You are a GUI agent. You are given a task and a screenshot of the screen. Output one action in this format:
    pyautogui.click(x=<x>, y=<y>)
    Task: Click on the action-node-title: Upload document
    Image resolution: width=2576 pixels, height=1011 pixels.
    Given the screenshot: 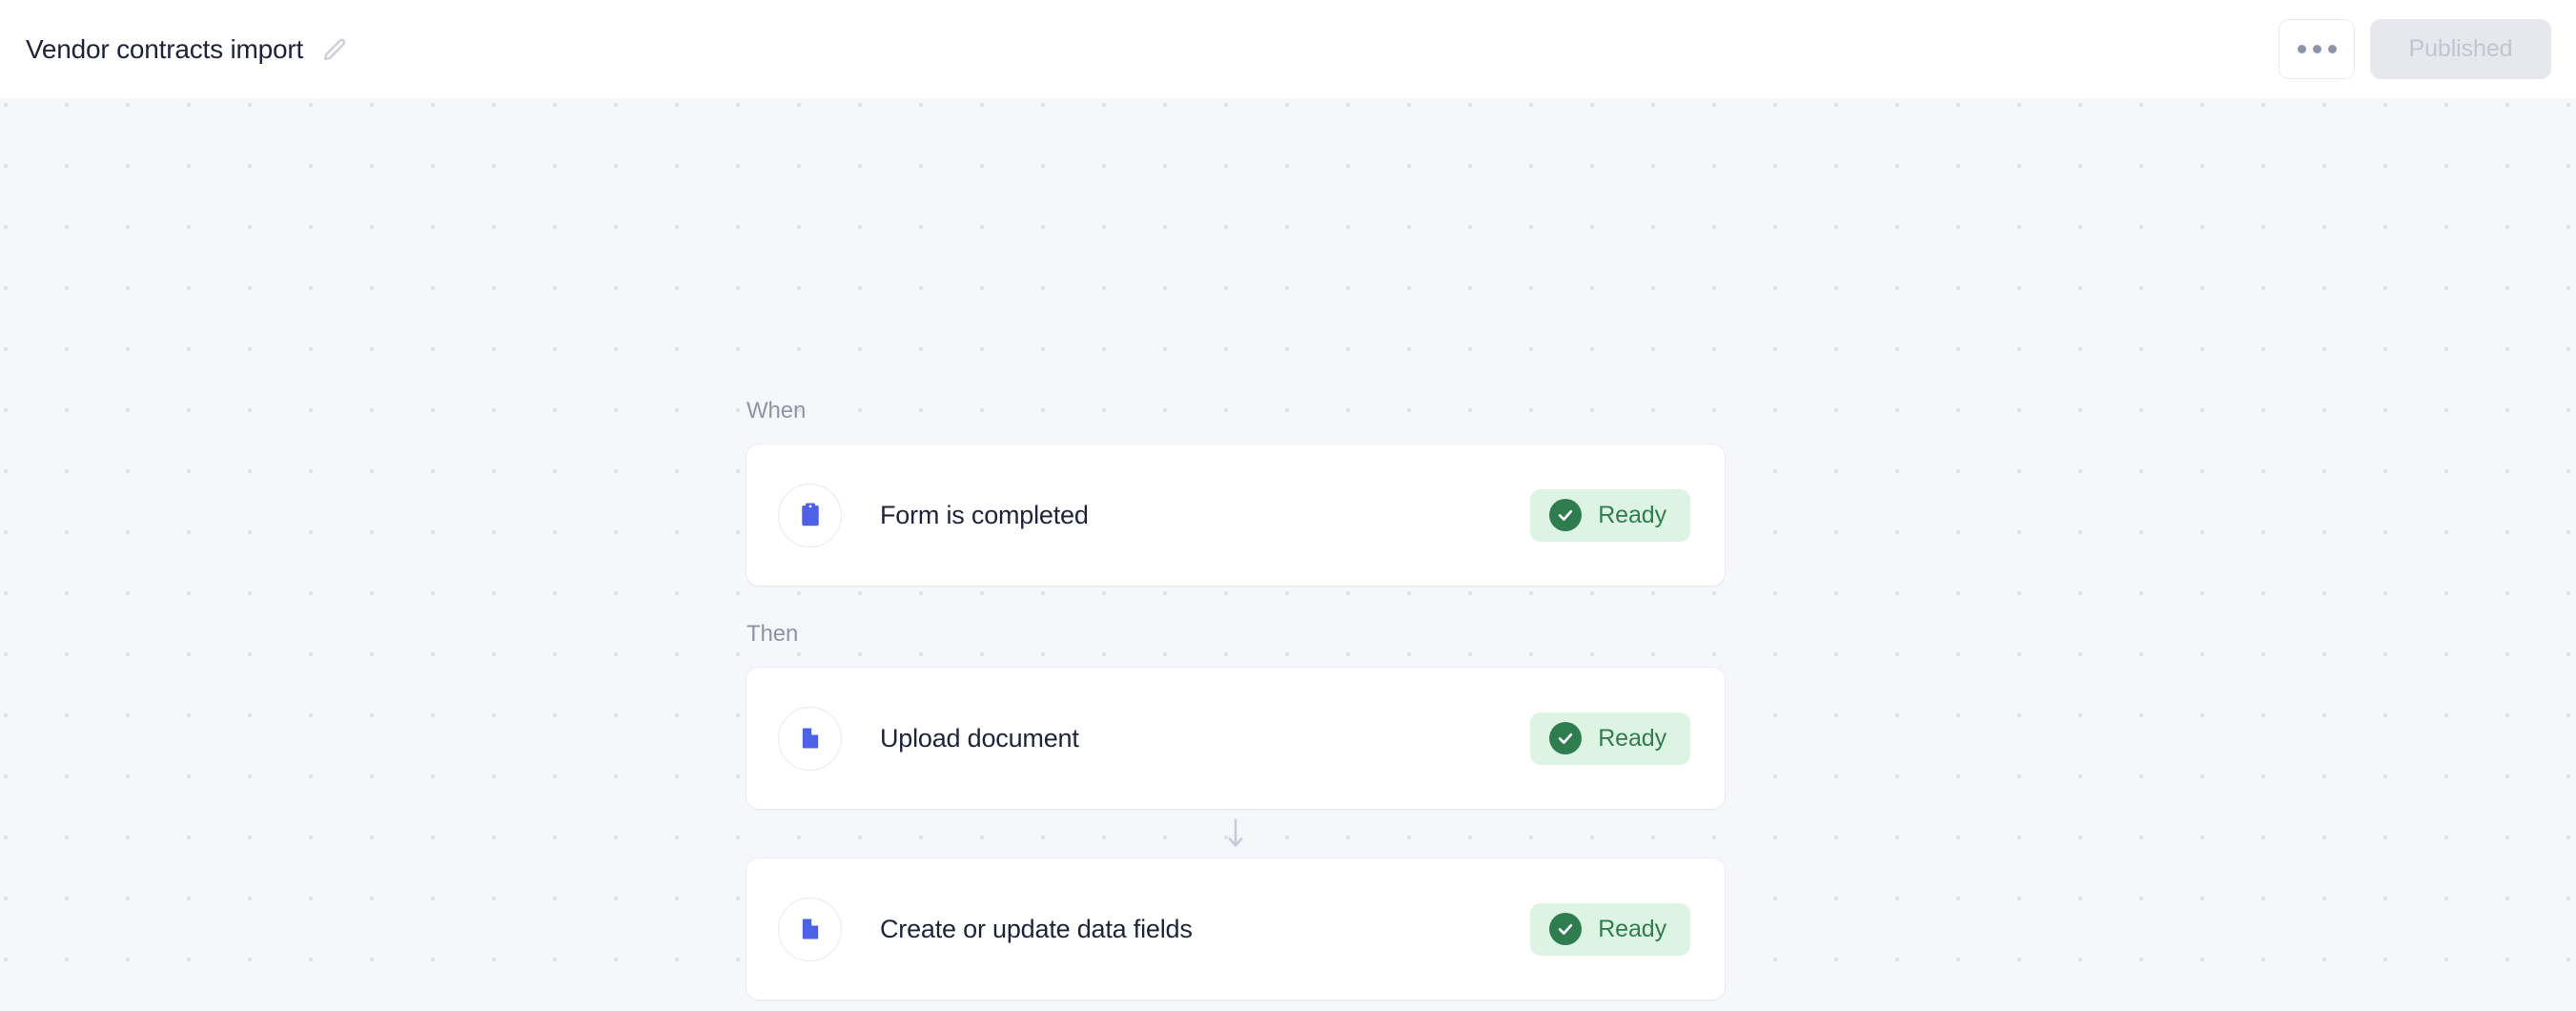 What is the action you would take?
    pyautogui.click(x=980, y=738)
    